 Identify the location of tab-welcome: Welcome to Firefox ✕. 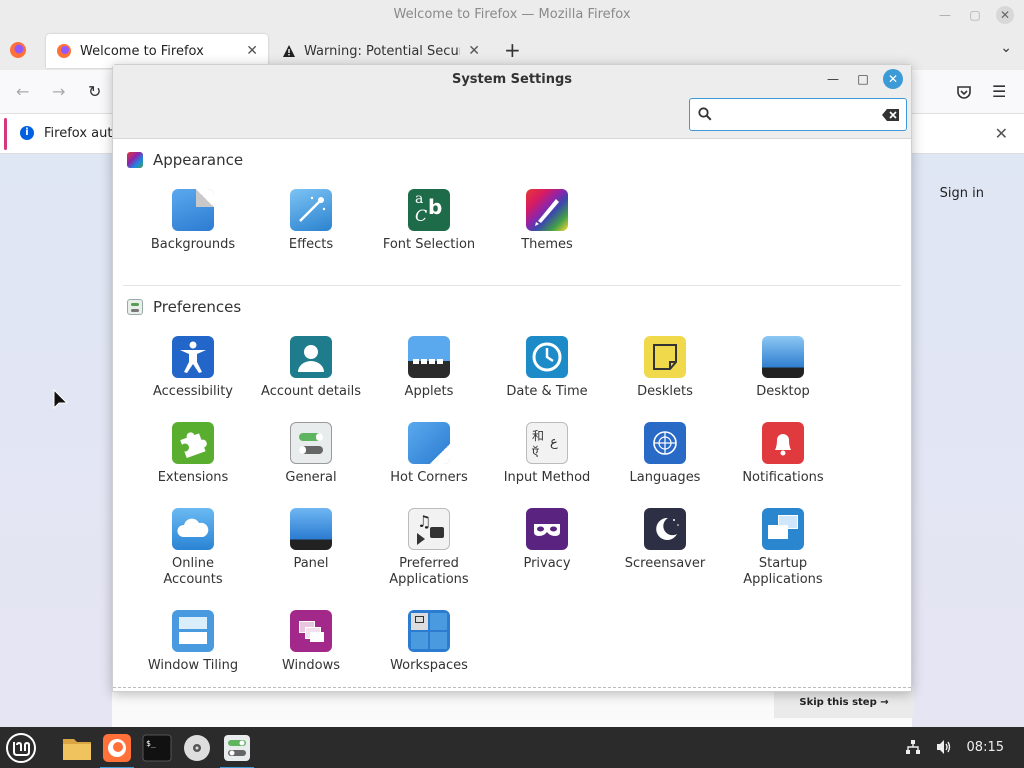
(157, 51).